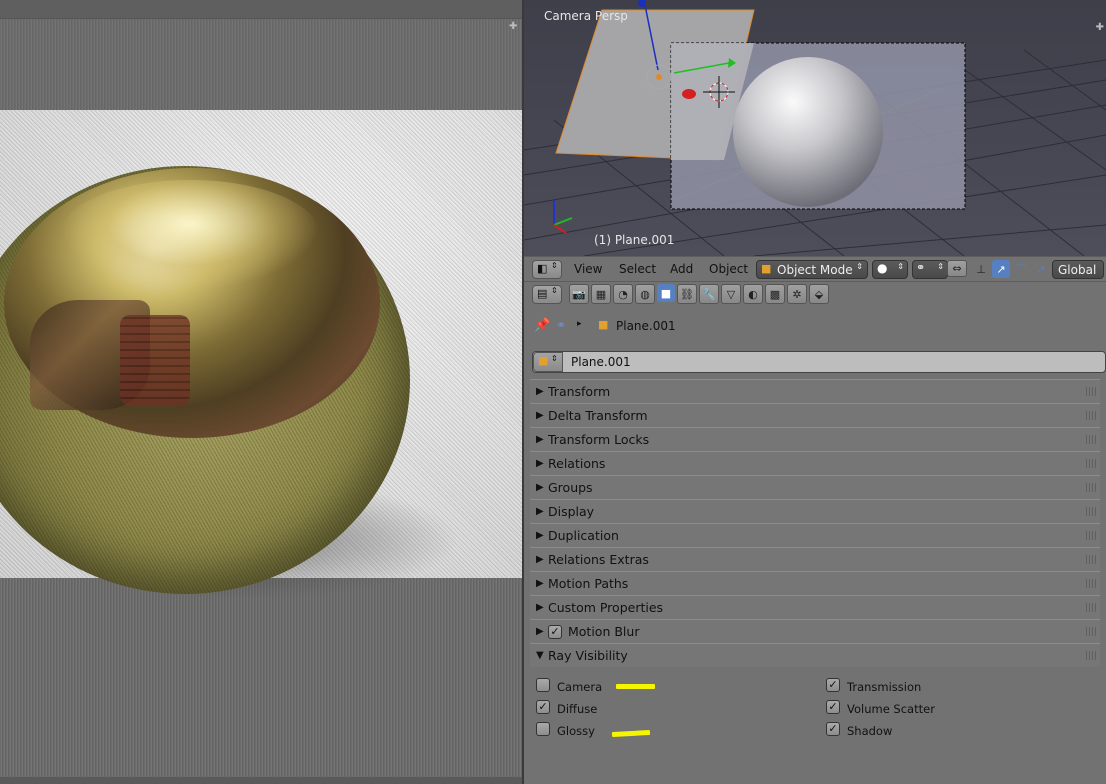  What do you see at coordinates (543, 729) in the screenshot?
I see `glossy-checkbox` at bounding box center [543, 729].